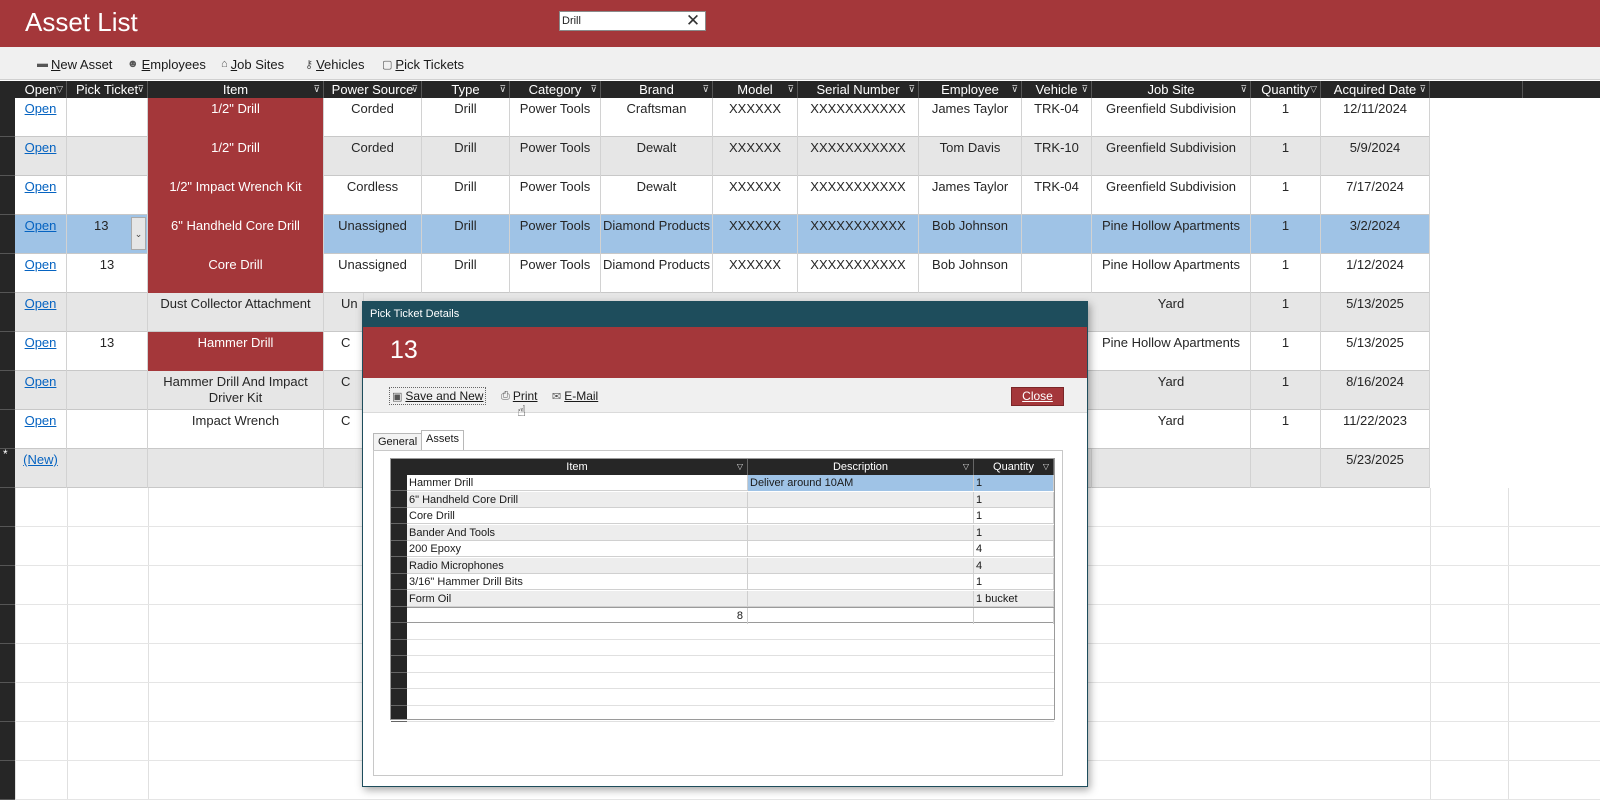  What do you see at coordinates (1171, 312) in the screenshot?
I see `cell-site: Yard` at bounding box center [1171, 312].